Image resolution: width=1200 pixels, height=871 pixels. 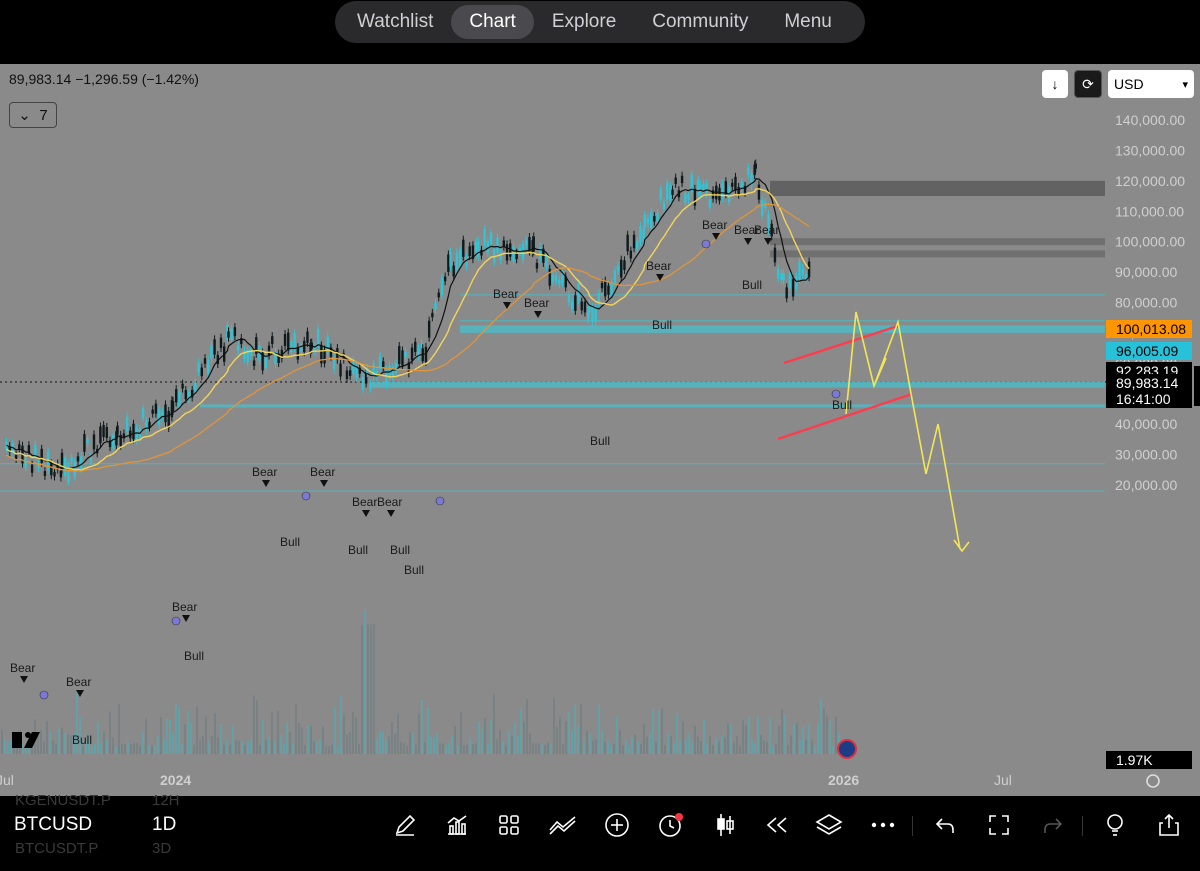 What do you see at coordinates (33, 115) in the screenshot?
I see `indicator-toggle: ⌄ 7` at bounding box center [33, 115].